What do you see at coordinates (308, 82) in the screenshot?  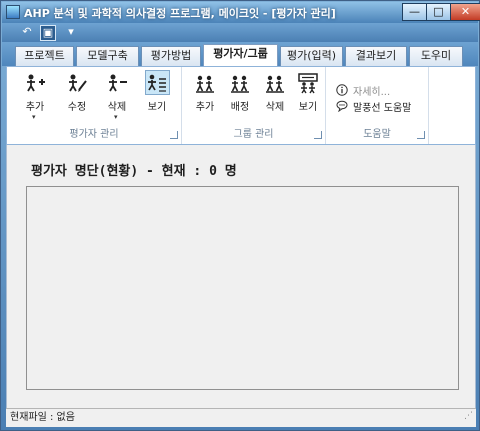 I see `view-group-icon` at bounding box center [308, 82].